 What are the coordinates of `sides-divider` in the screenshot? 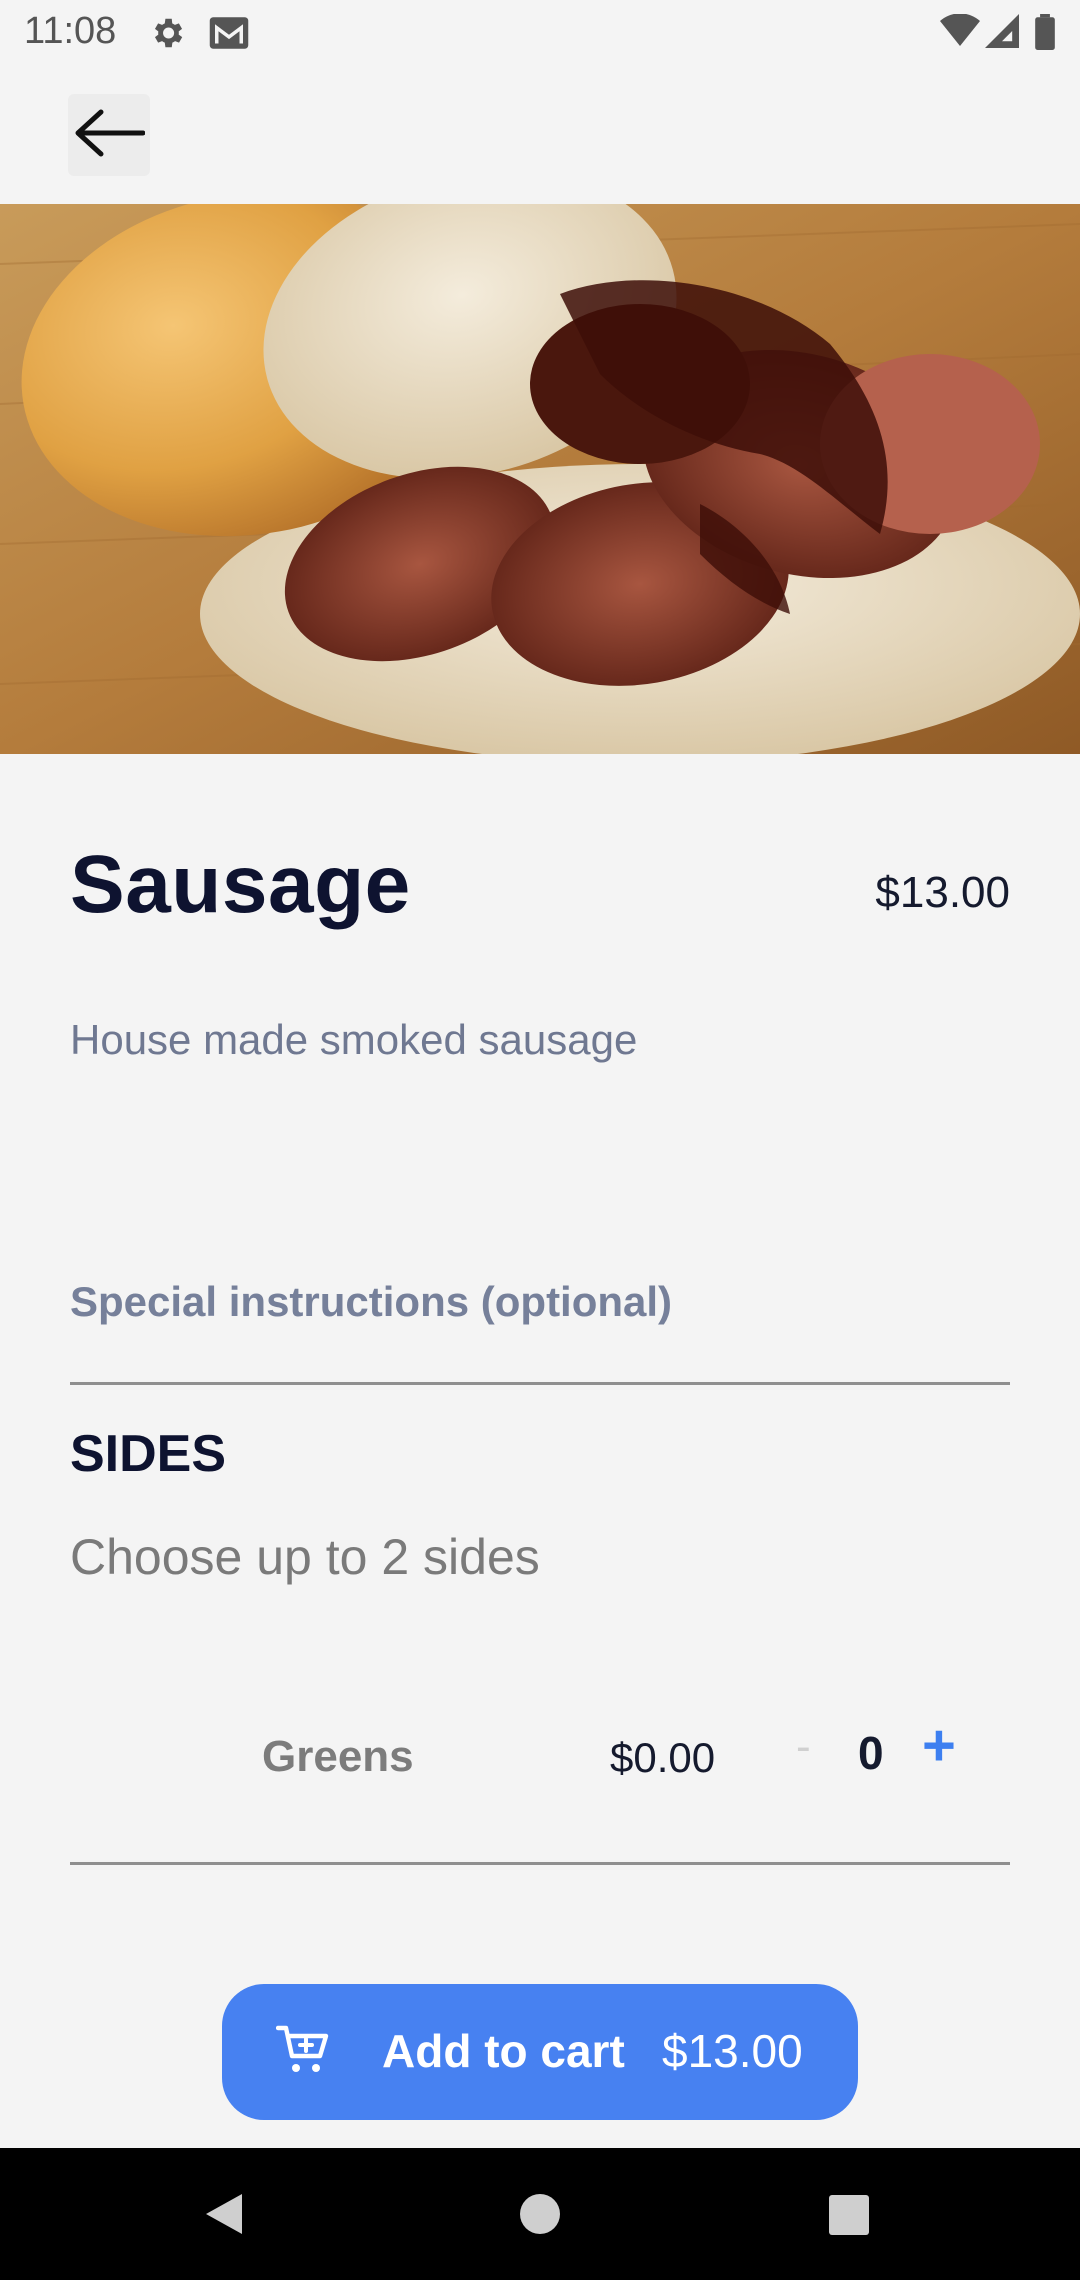 It's located at (540, 1863).